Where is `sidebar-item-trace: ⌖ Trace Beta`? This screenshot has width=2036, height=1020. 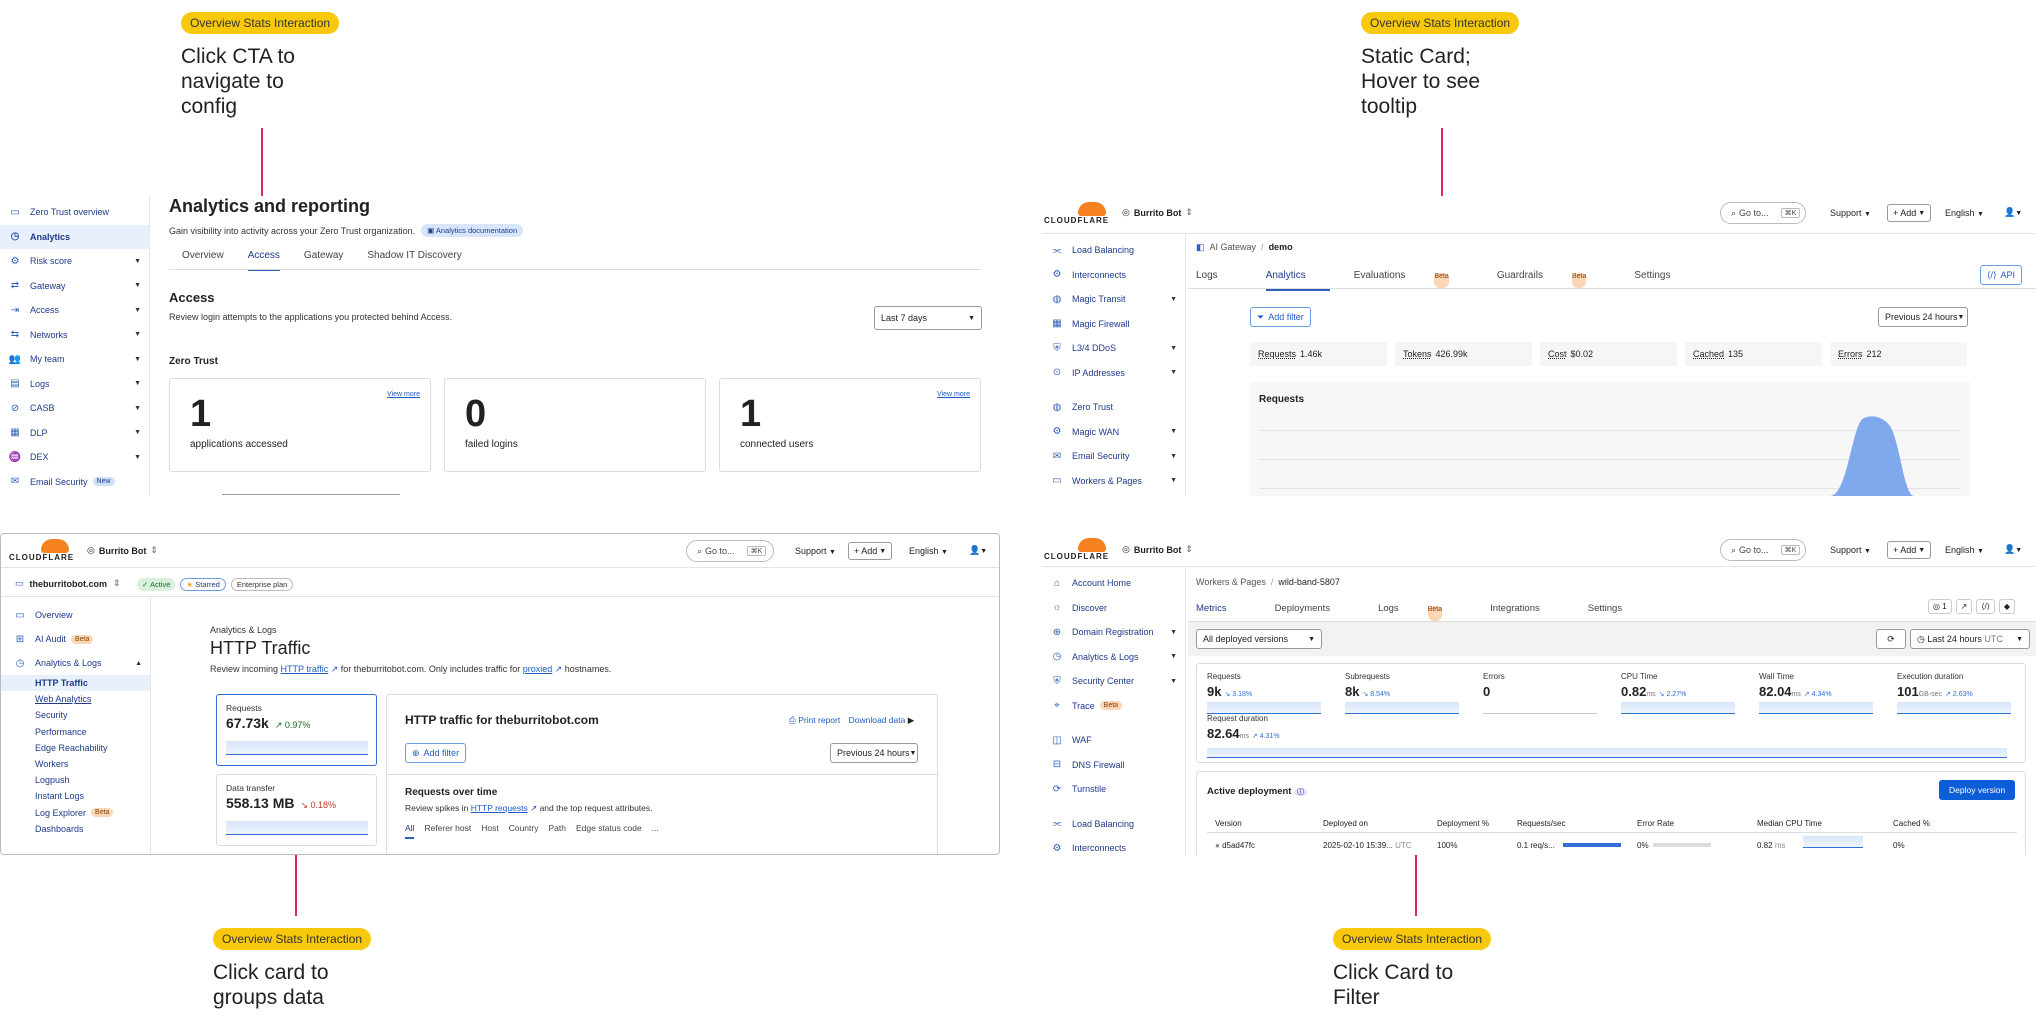 sidebar-item-trace: ⌖ Trace Beta is located at coordinates (1113, 706).